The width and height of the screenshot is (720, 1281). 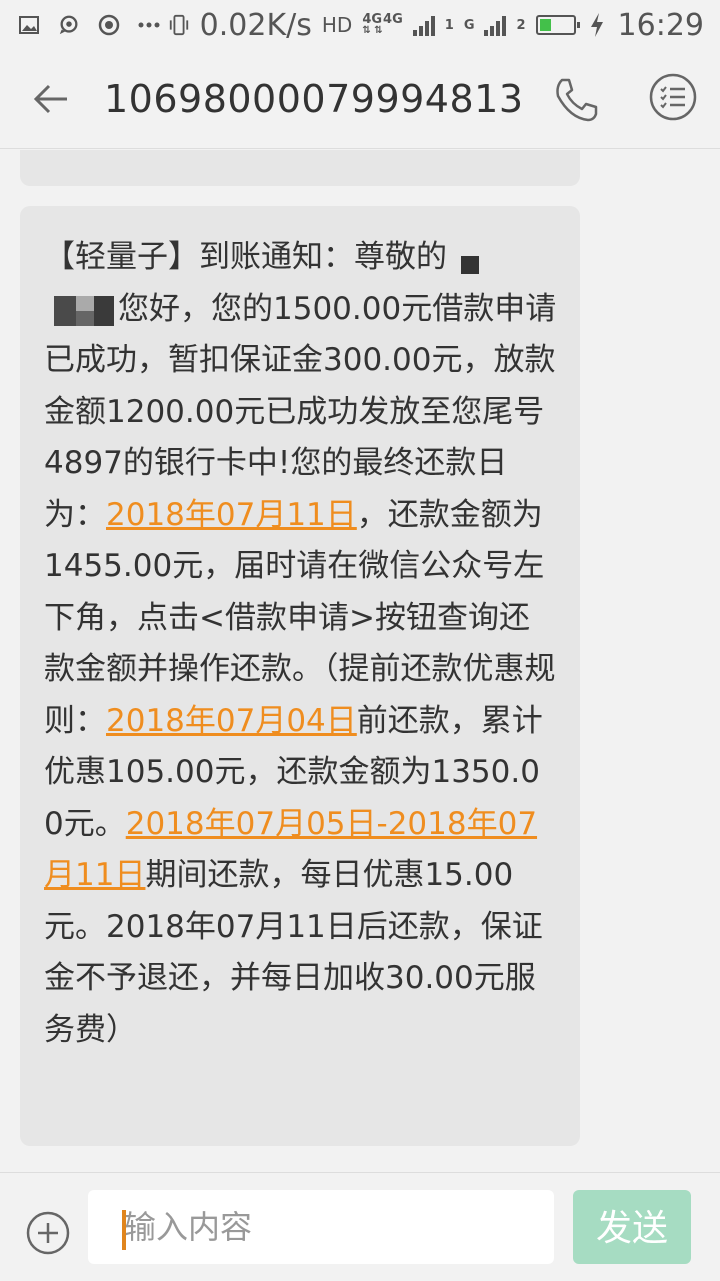 I want to click on add-attachment-button, so click(x=48, y=1233).